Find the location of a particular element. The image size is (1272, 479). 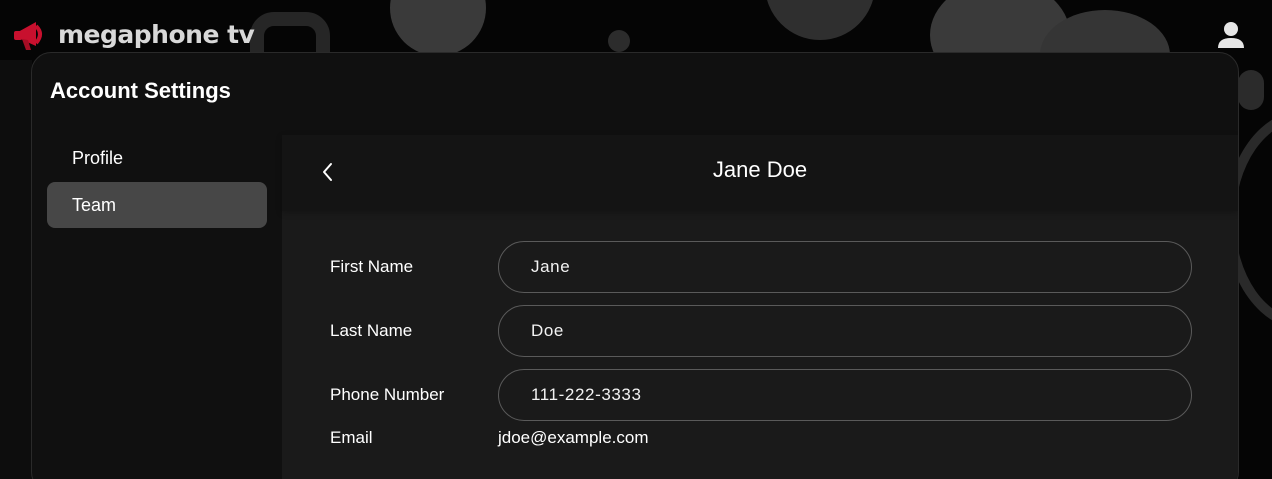

email-value: jdoe@example.com is located at coordinates (573, 437).